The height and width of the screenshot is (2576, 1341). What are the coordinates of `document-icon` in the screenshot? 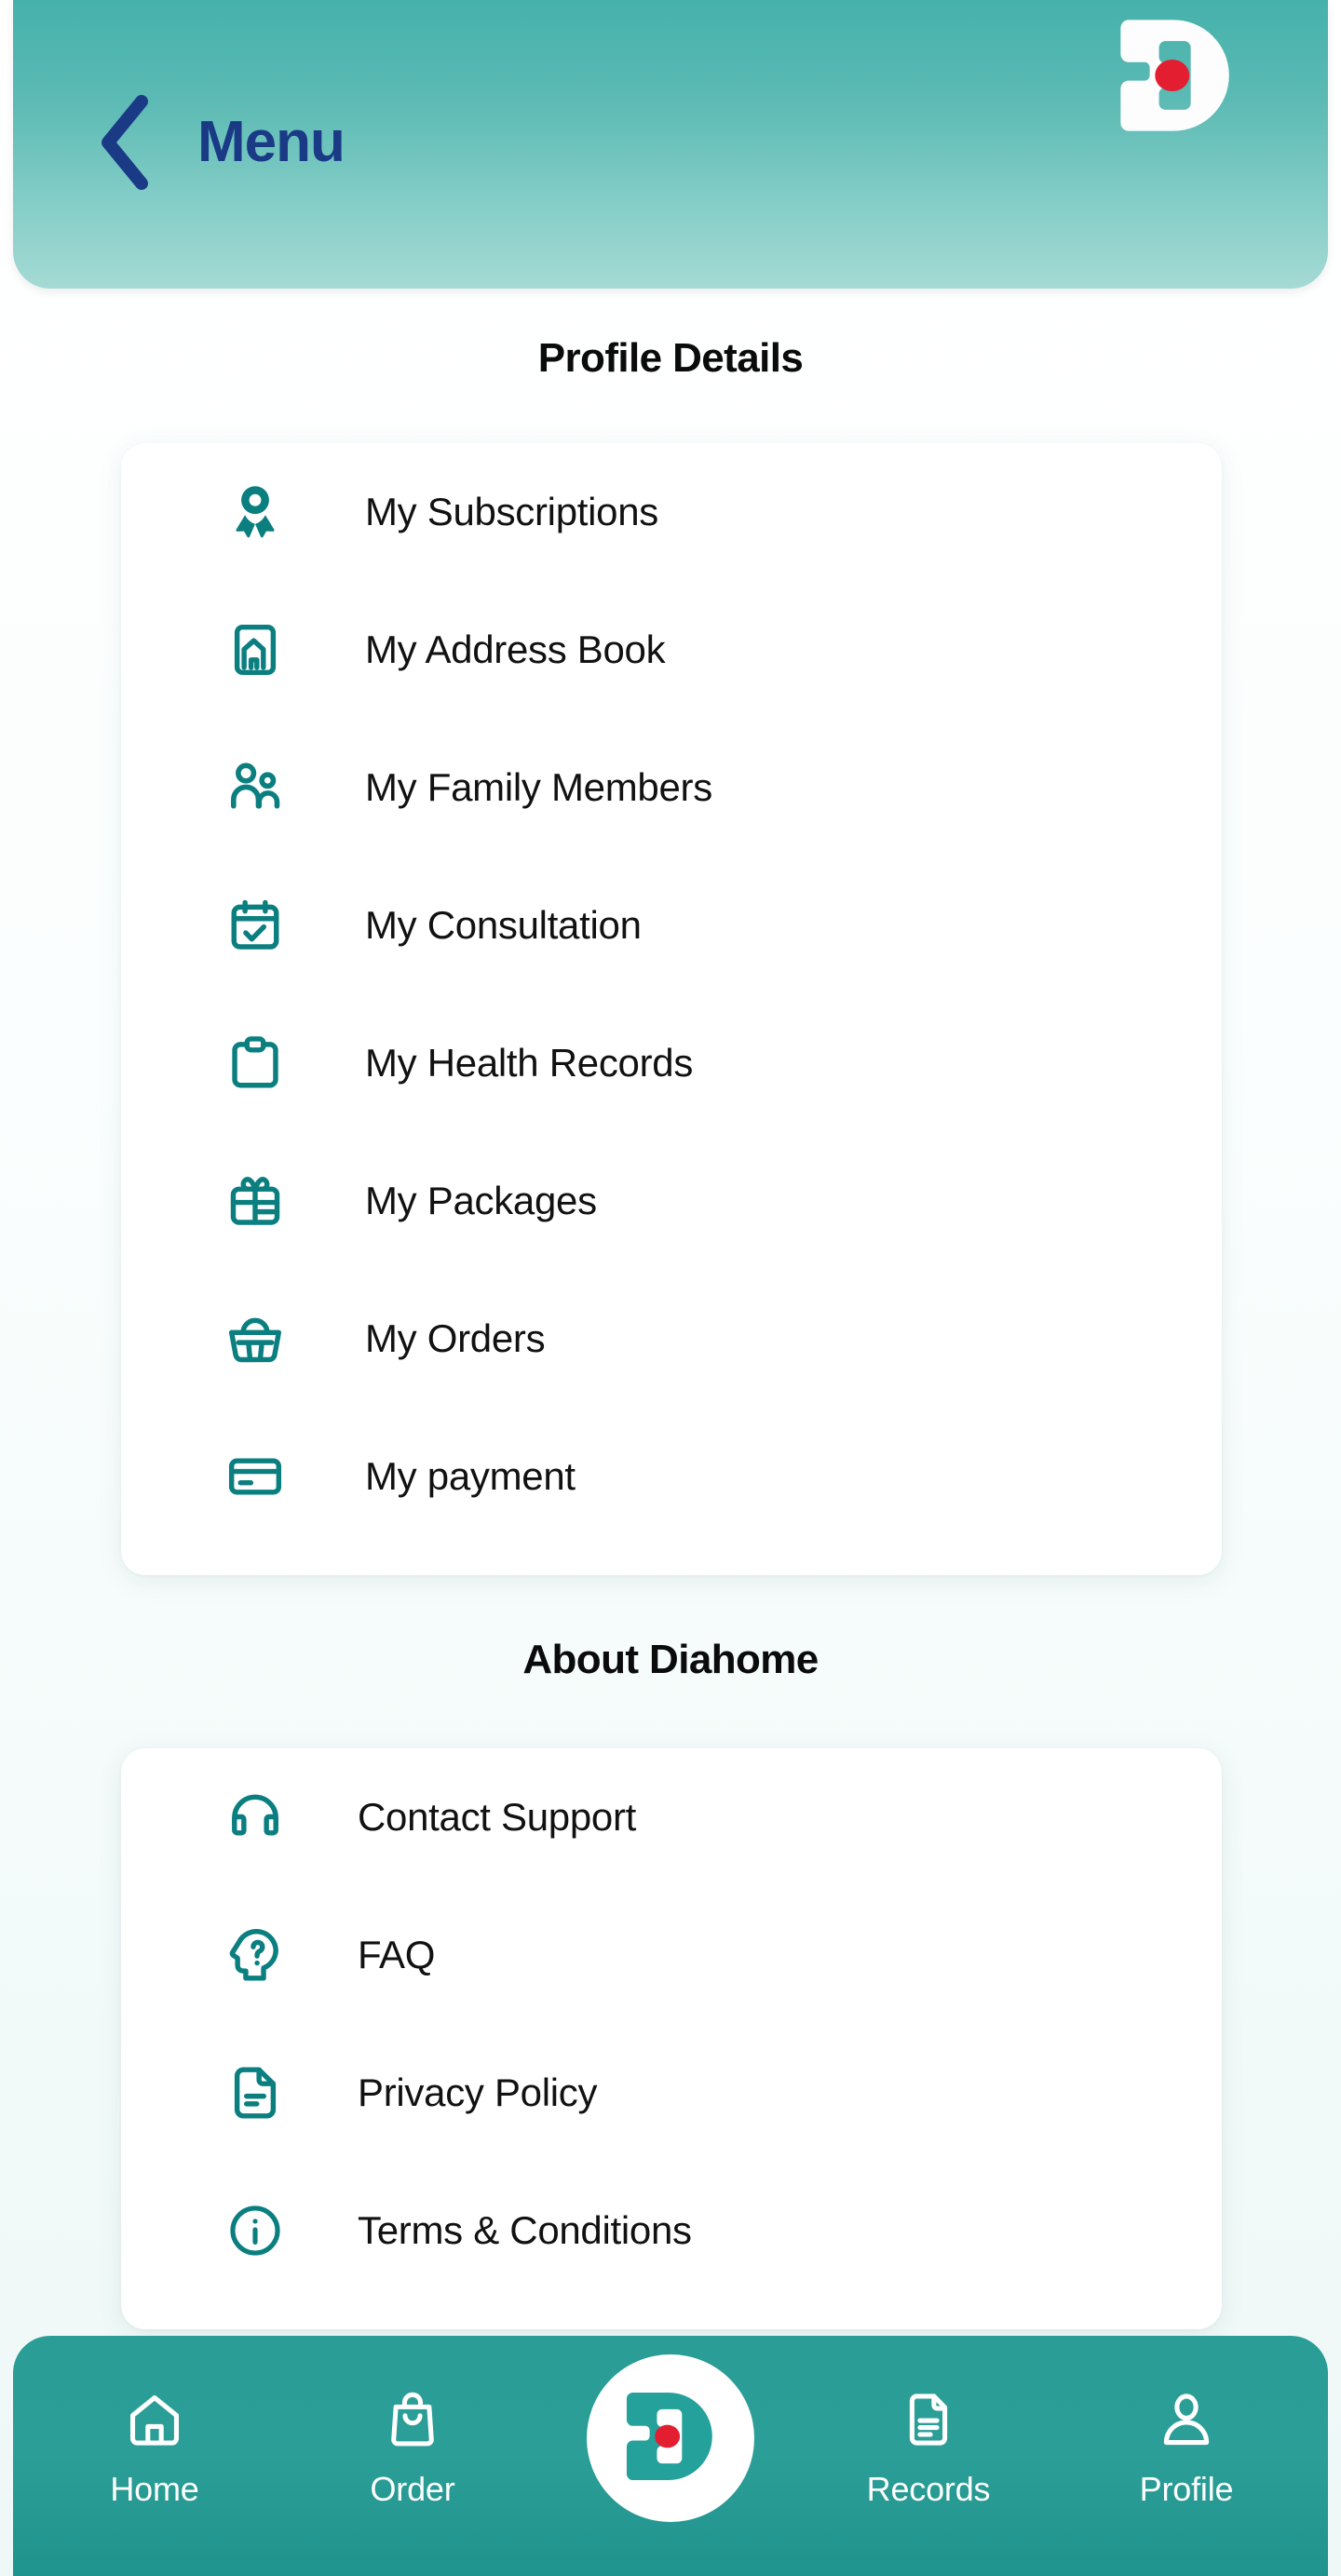 It's located at (928, 2419).